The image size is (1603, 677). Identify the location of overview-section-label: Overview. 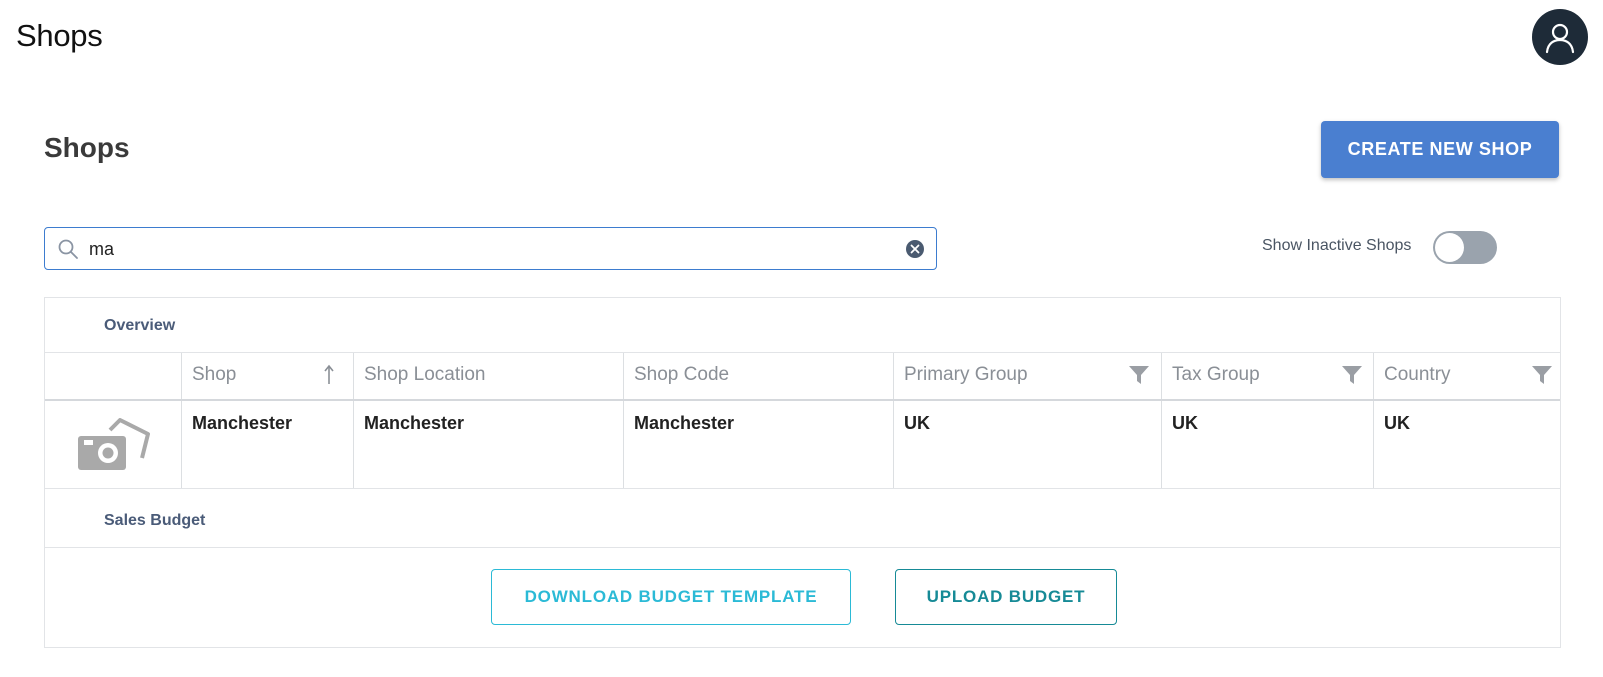
(140, 325).